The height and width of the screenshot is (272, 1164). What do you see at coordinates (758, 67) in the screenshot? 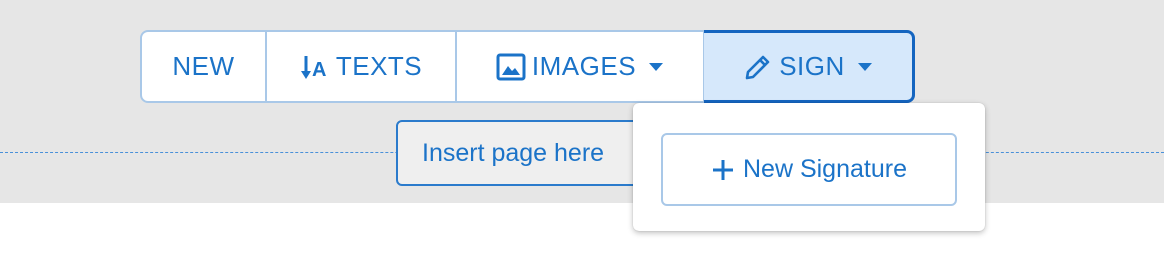
I see `pencil-icon` at bounding box center [758, 67].